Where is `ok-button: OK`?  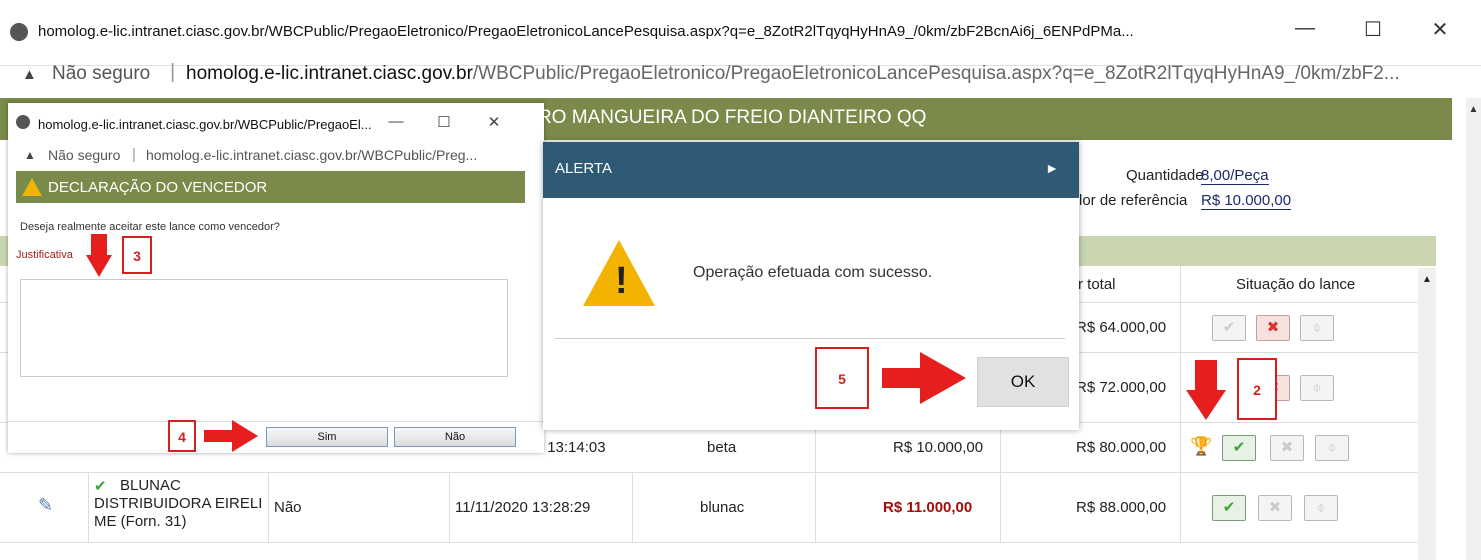
ok-button: OK is located at coordinates (1023, 382).